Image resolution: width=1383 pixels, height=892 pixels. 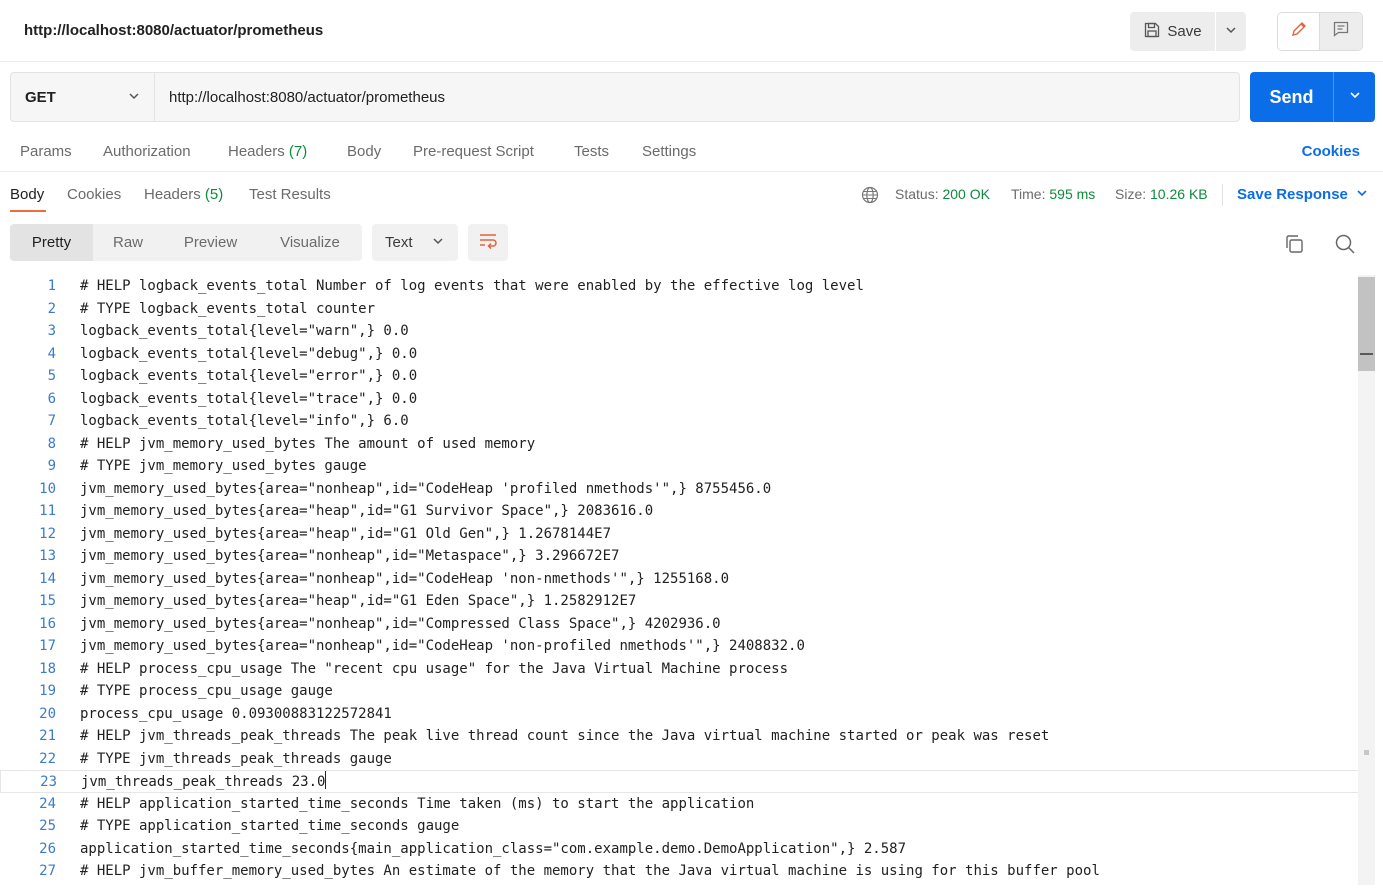 I want to click on code-line: 9 # TYPE jvm_memory_used_bytes gauge, so click(x=680, y=466).